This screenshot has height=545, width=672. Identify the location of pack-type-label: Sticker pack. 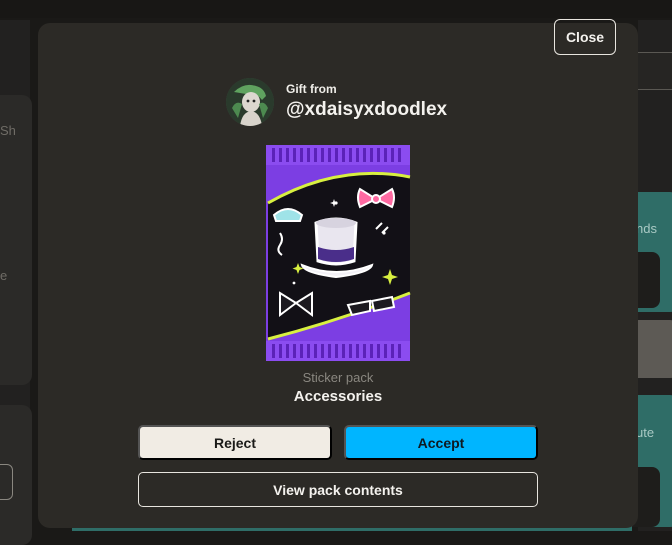
(338, 377).